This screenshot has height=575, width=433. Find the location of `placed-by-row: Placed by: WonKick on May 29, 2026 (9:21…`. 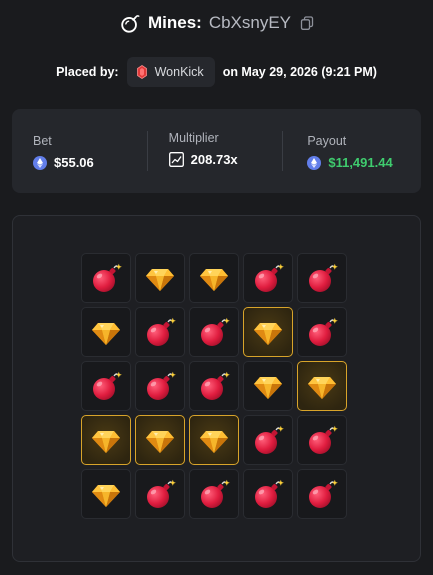

placed-by-row: Placed by: WonKick on May 29, 2026 (9:21… is located at coordinates (216, 72).